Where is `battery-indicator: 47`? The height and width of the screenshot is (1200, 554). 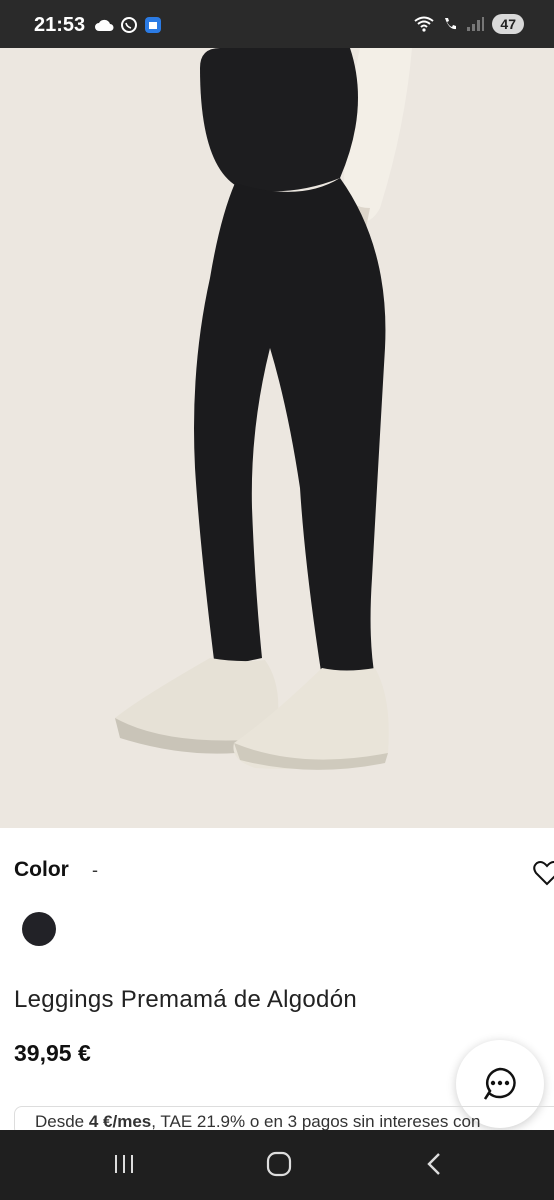
battery-indicator: 47 is located at coordinates (508, 24).